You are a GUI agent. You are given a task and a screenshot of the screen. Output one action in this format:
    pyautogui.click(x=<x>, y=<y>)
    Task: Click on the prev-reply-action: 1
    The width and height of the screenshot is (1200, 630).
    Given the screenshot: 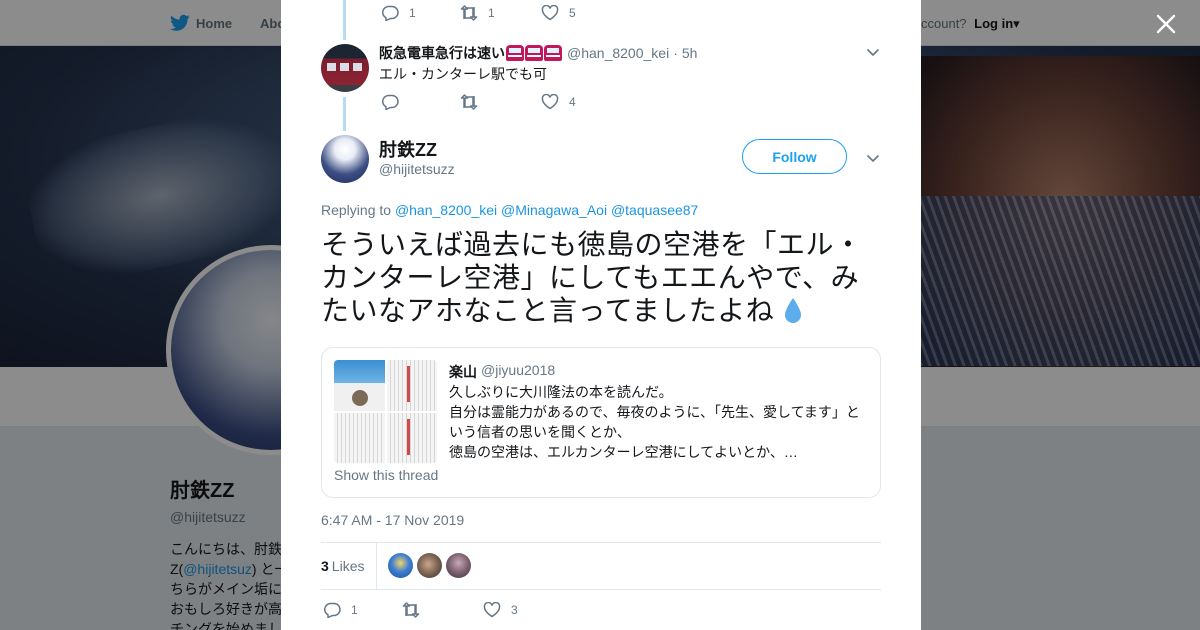 What is the action you would take?
    pyautogui.click(x=398, y=13)
    